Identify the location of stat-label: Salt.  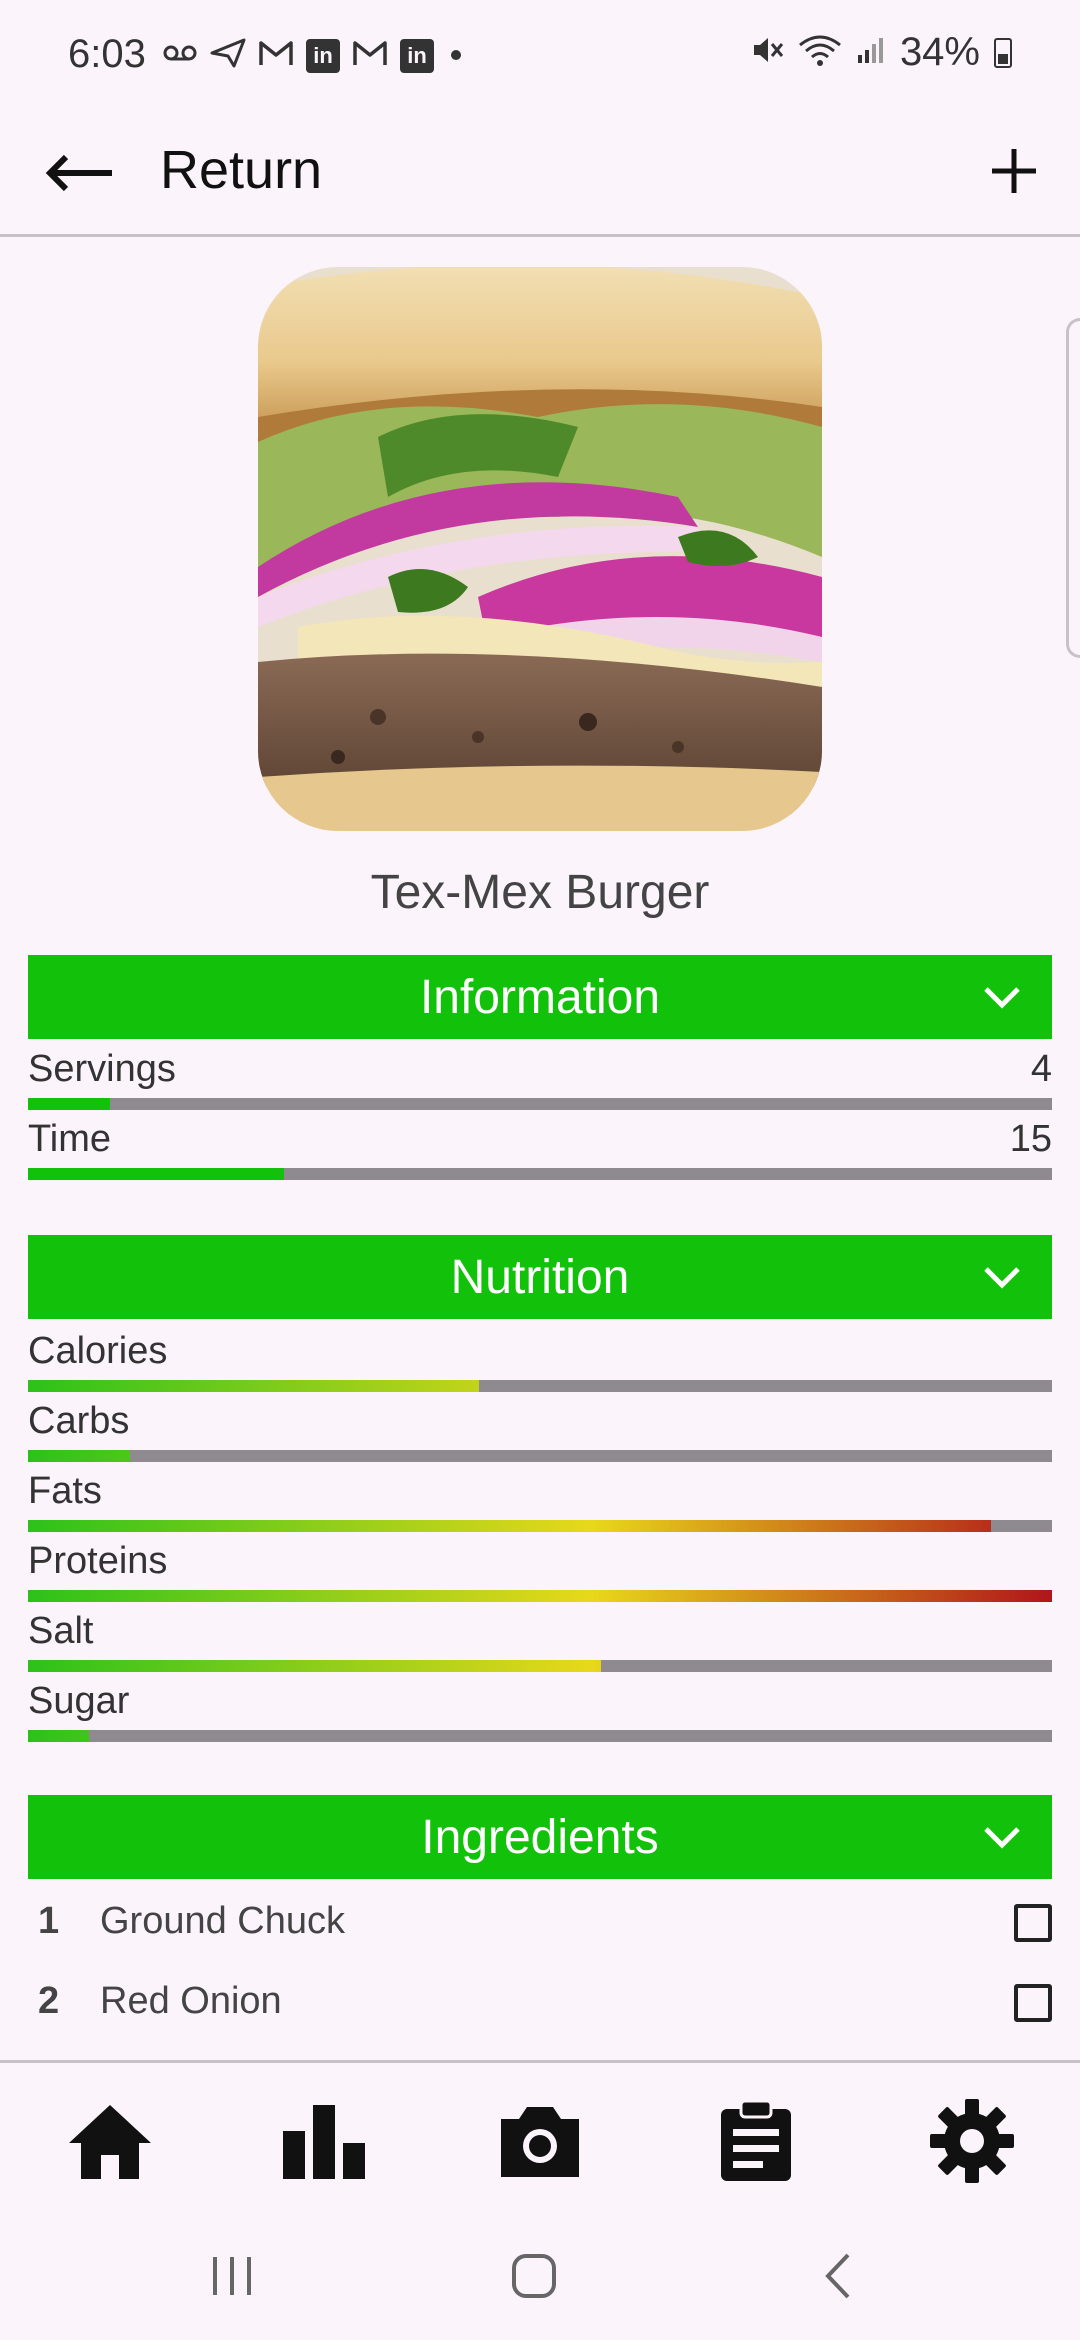
(61, 1631).